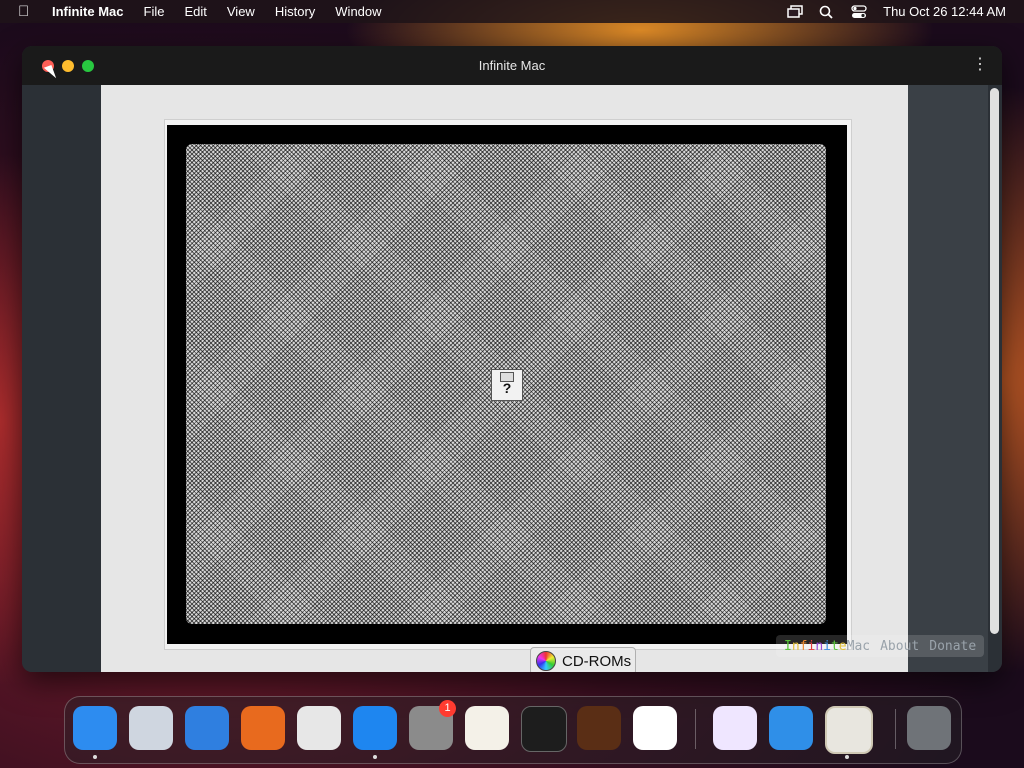 The width and height of the screenshot is (1024, 768). What do you see at coordinates (358, 11) in the screenshot?
I see `menu-window: Window` at bounding box center [358, 11].